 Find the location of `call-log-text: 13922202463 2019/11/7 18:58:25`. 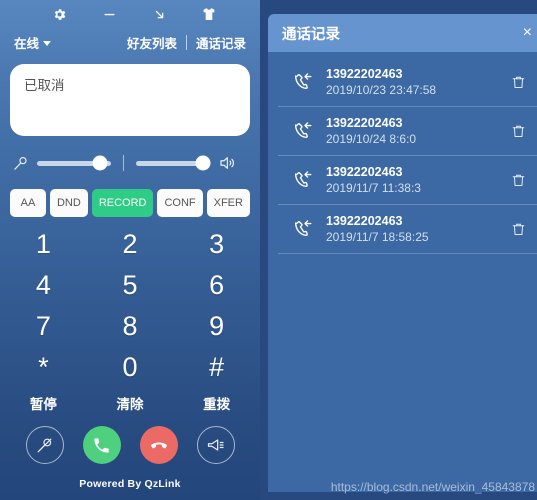

call-log-text: 13922202463 2019/11/7 18:58:25 is located at coordinates (418, 229).